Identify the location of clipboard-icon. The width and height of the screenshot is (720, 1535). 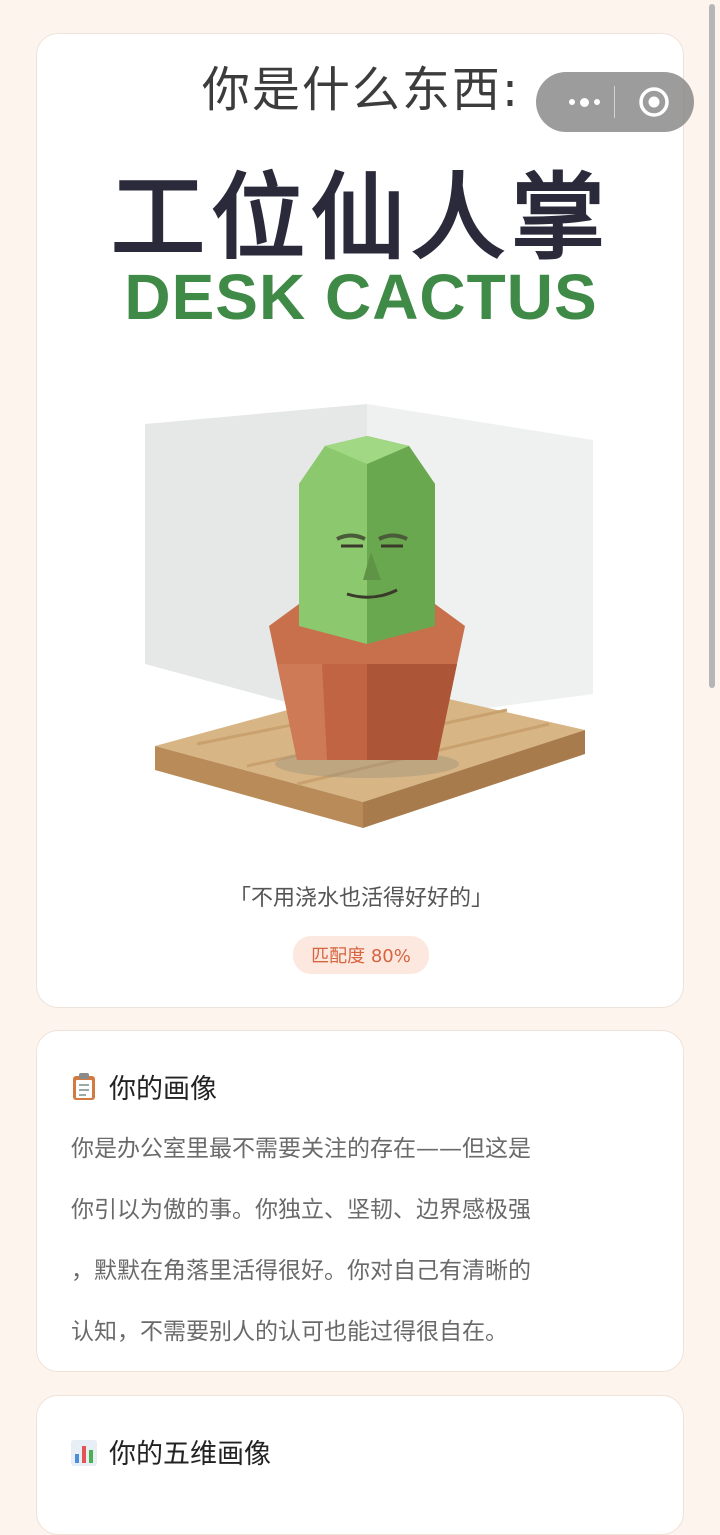
(84, 1086).